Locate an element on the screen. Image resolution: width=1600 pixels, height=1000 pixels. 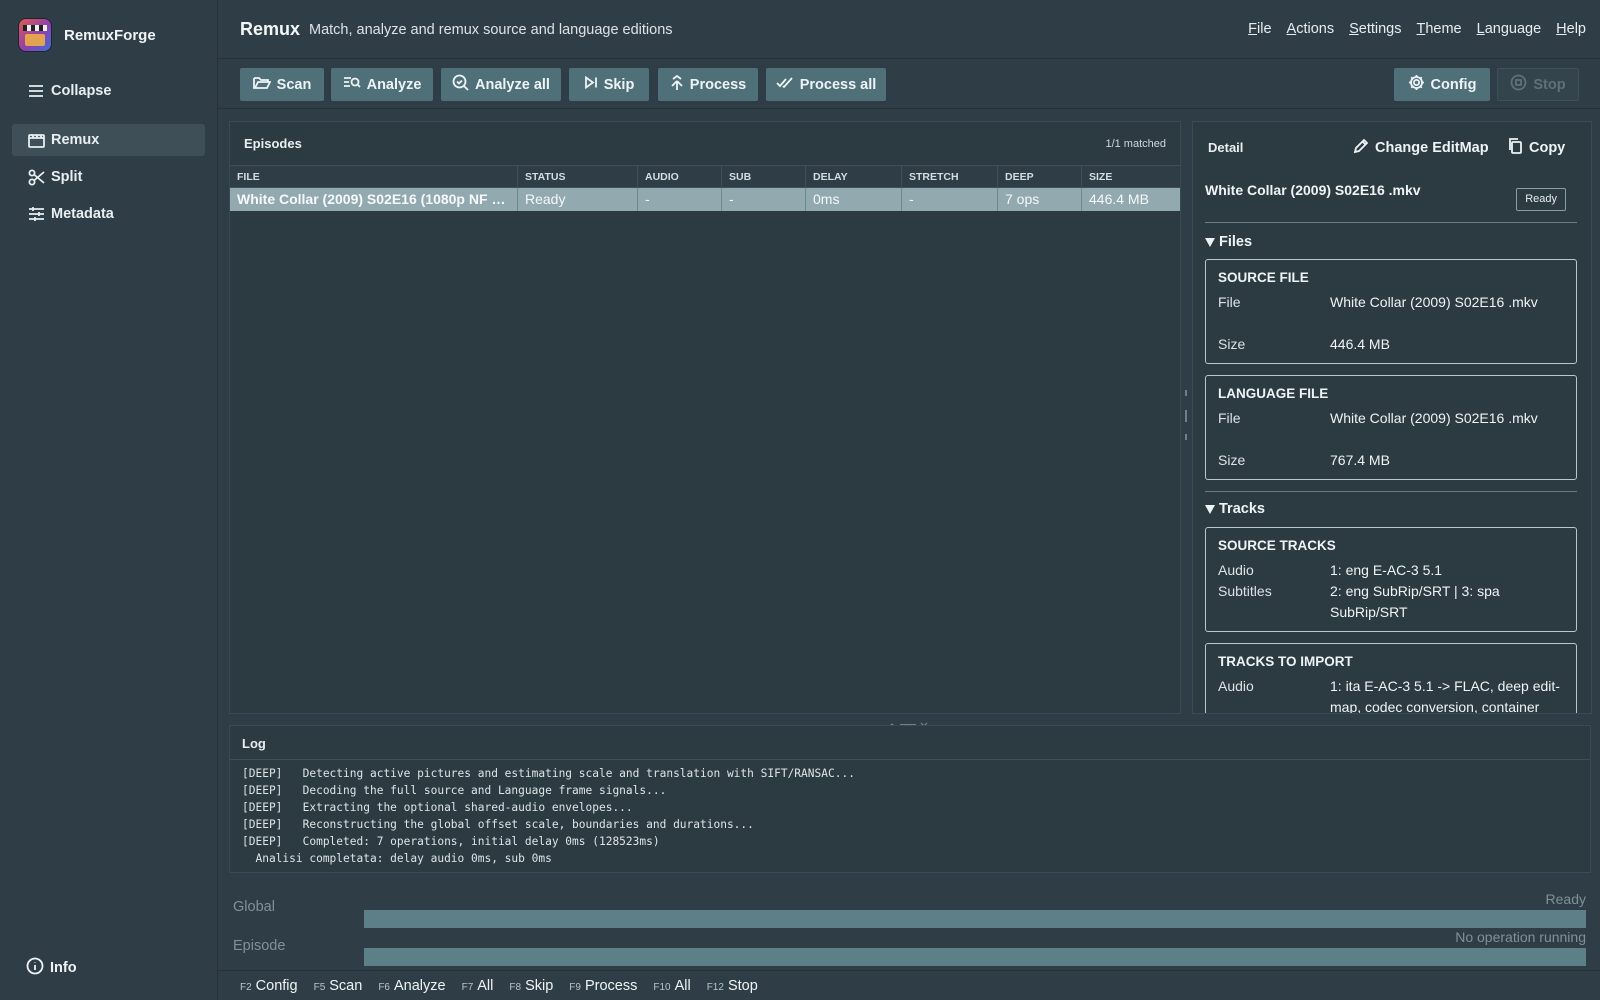
sidebar-item-remux: Remux is located at coordinates (108, 140).